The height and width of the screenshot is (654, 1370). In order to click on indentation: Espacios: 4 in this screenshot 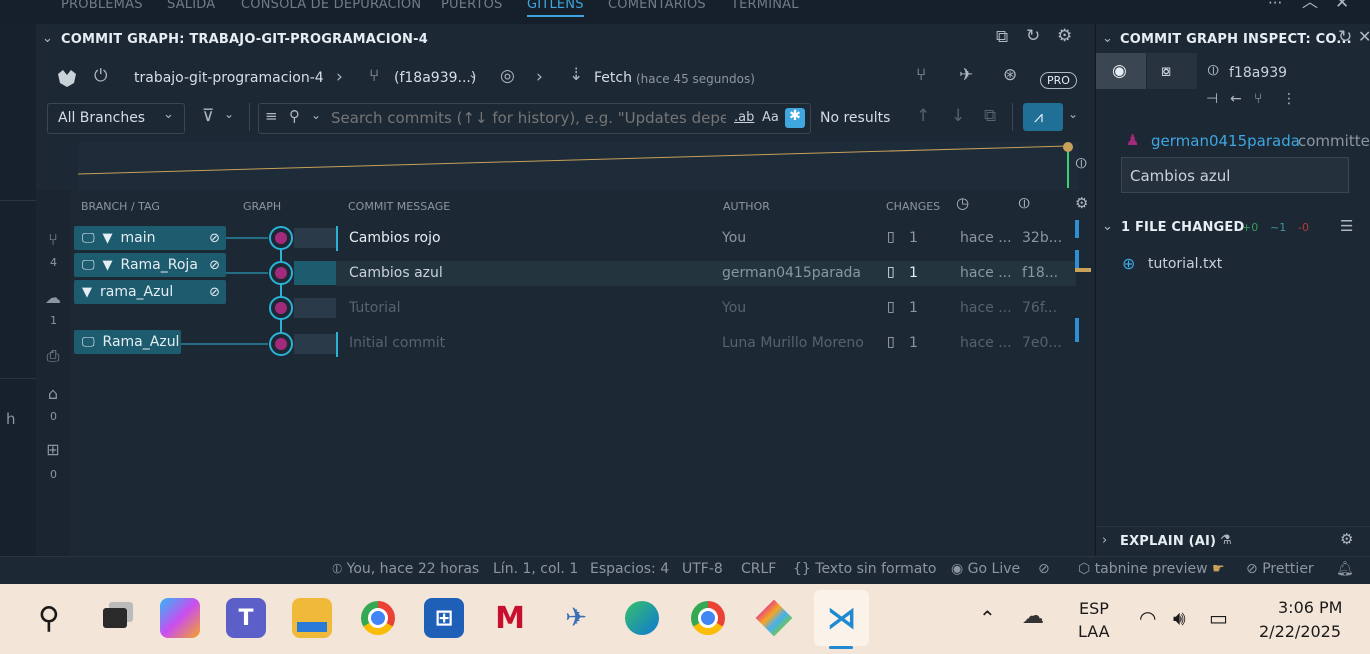, I will do `click(629, 569)`.